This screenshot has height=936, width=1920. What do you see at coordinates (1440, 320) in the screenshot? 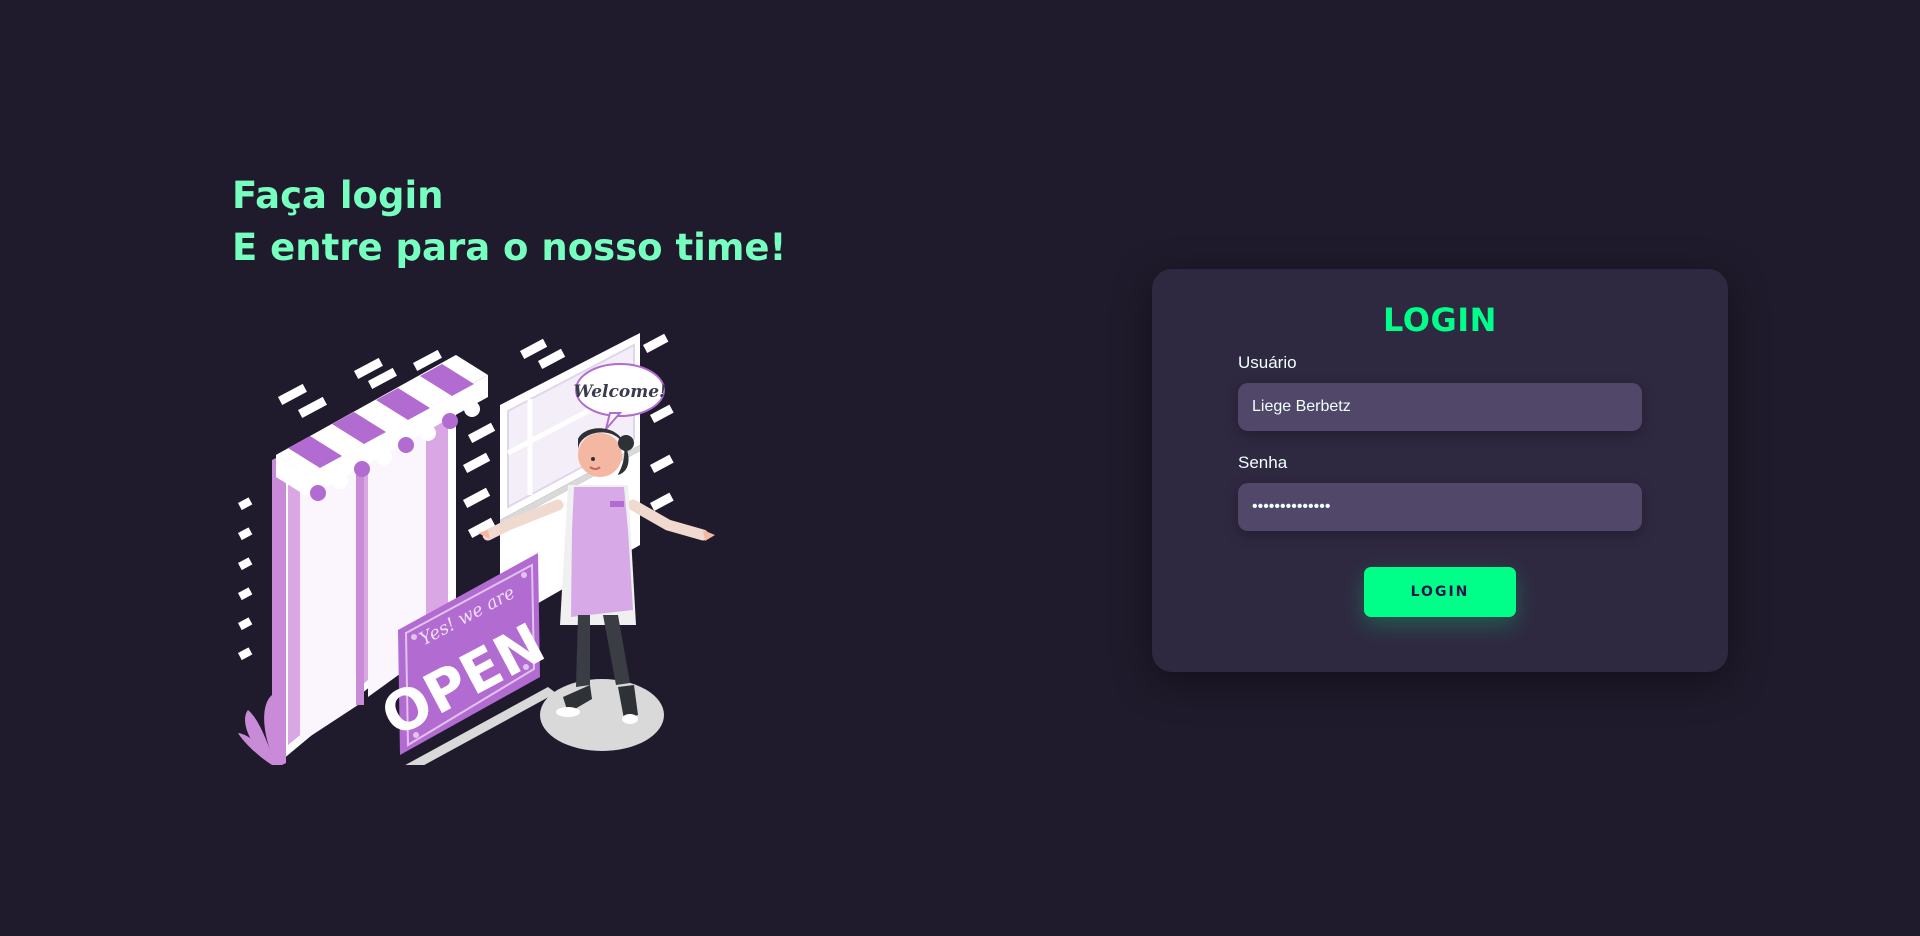
I see `login-title: LOGIN` at bounding box center [1440, 320].